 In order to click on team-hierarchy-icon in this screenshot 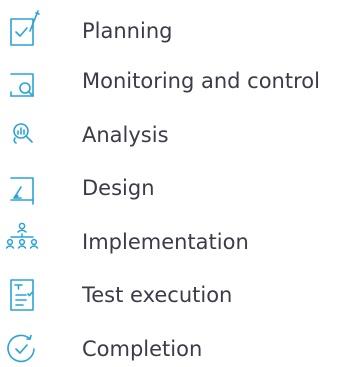, I will do `click(22, 241)`.